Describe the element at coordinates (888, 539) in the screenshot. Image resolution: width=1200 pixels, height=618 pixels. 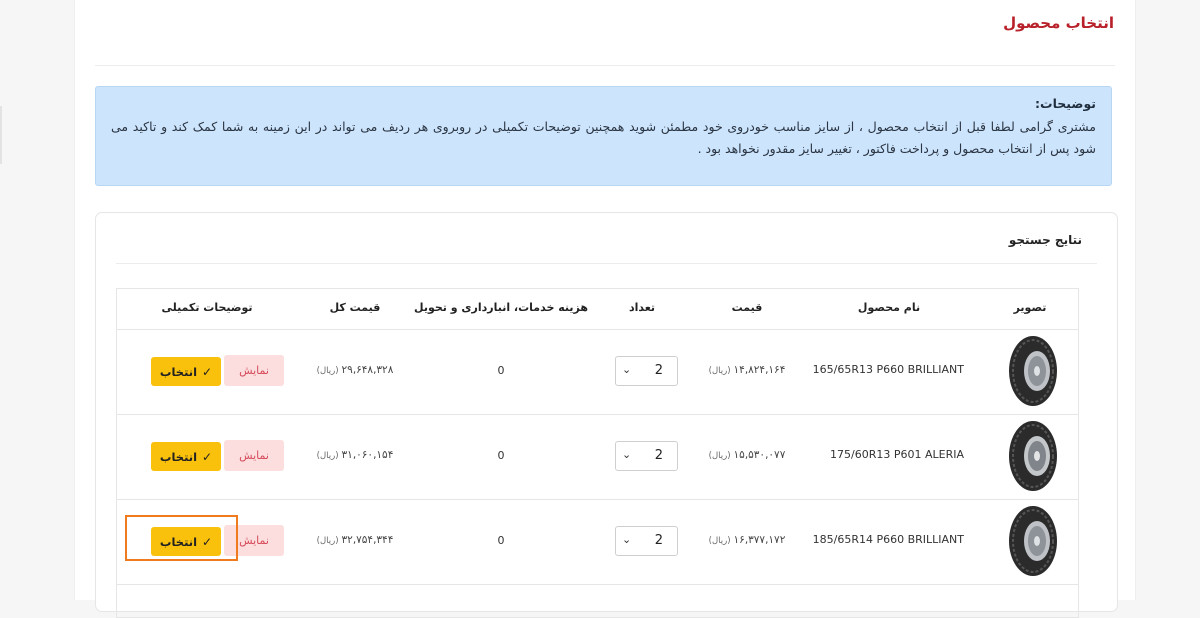
I see `product-name: 185/65R14 P660 BRILLIANT` at that location.